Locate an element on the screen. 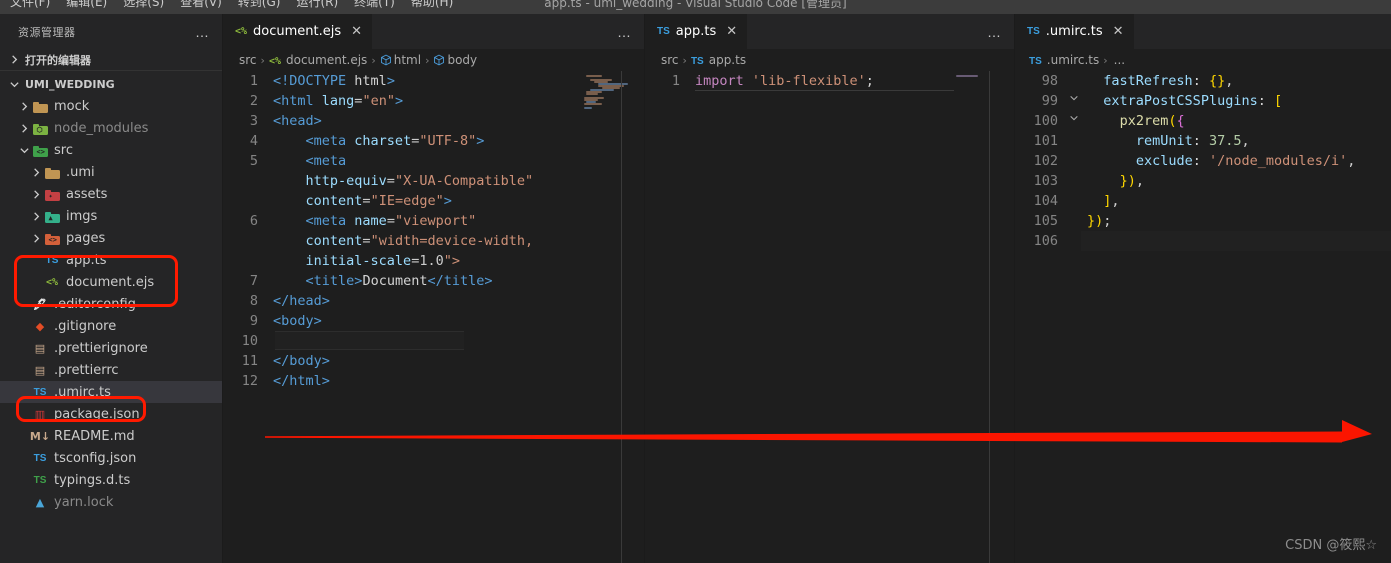 Image resolution: width=1391 pixels, height=563 pixels. code-line: 1 <!DOCTYPE html> is located at coordinates (433, 81).